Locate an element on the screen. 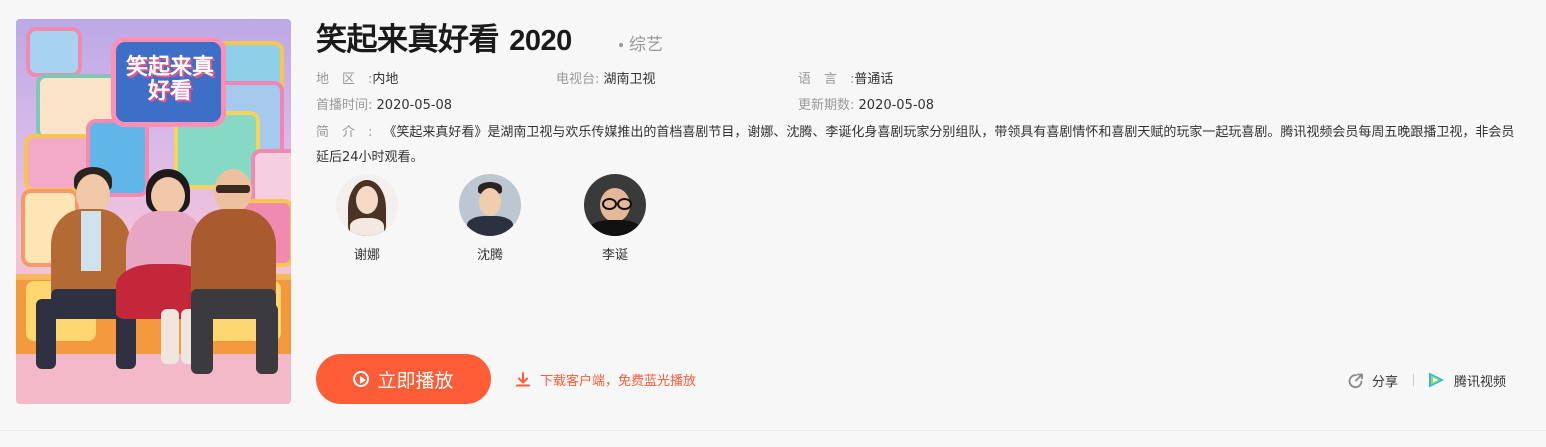  divider is located at coordinates (1413, 380).